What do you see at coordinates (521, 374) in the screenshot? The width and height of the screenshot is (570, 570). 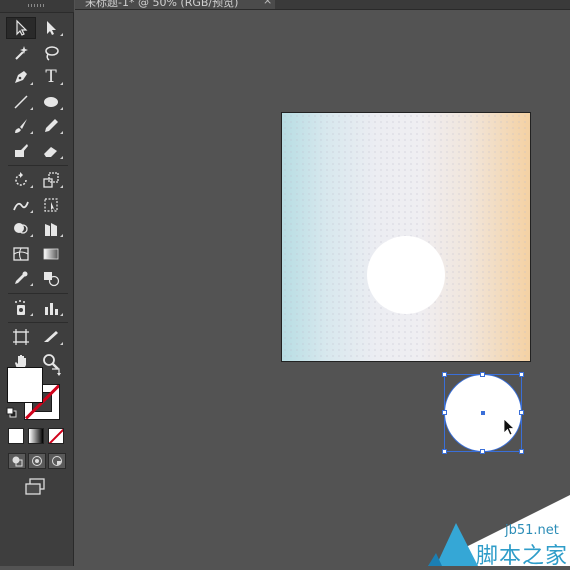 I see `handle-top-right` at bounding box center [521, 374].